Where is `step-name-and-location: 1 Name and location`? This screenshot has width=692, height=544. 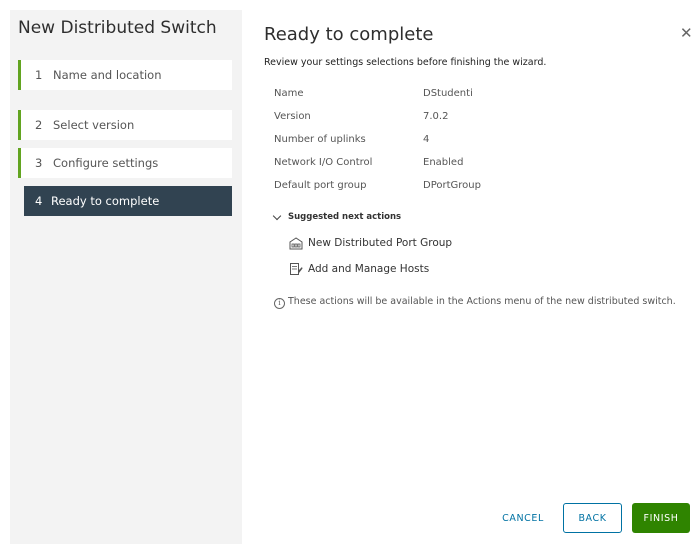 step-name-and-location: 1 Name and location is located at coordinates (125, 75).